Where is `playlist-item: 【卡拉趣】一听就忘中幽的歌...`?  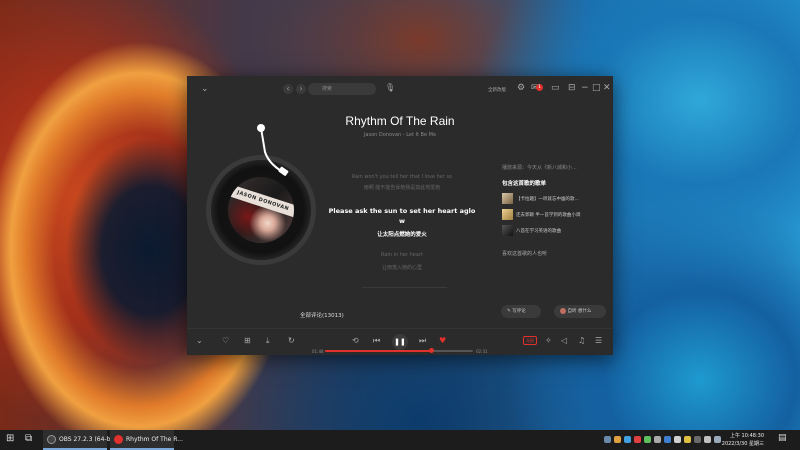 playlist-item: 【卡拉趣】一听就忘中幽的歌... is located at coordinates (552, 199).